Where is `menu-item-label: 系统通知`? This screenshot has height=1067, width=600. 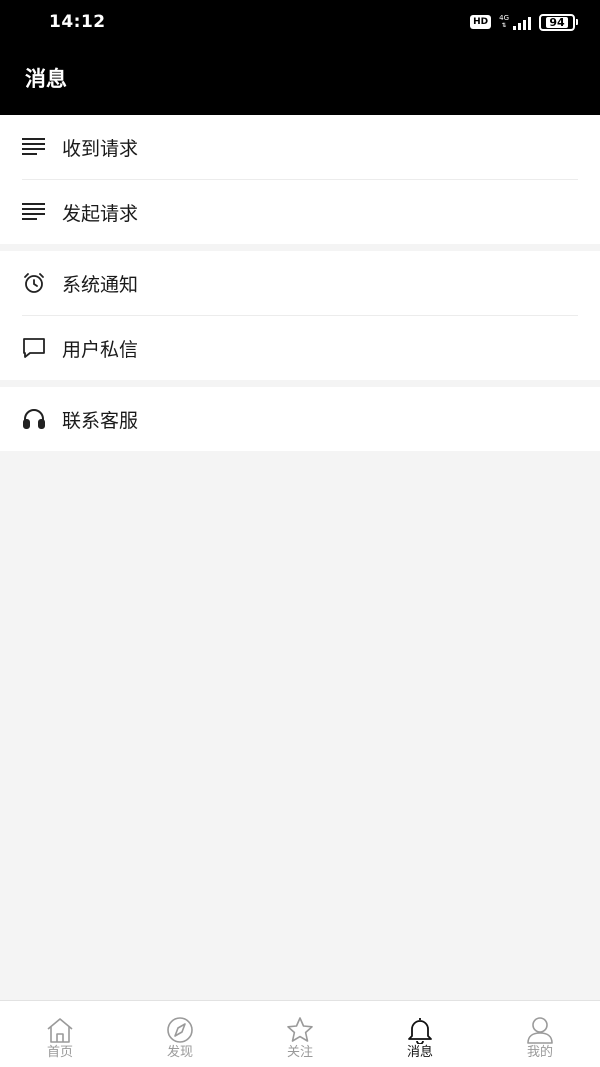 menu-item-label: 系统通知 is located at coordinates (100, 284).